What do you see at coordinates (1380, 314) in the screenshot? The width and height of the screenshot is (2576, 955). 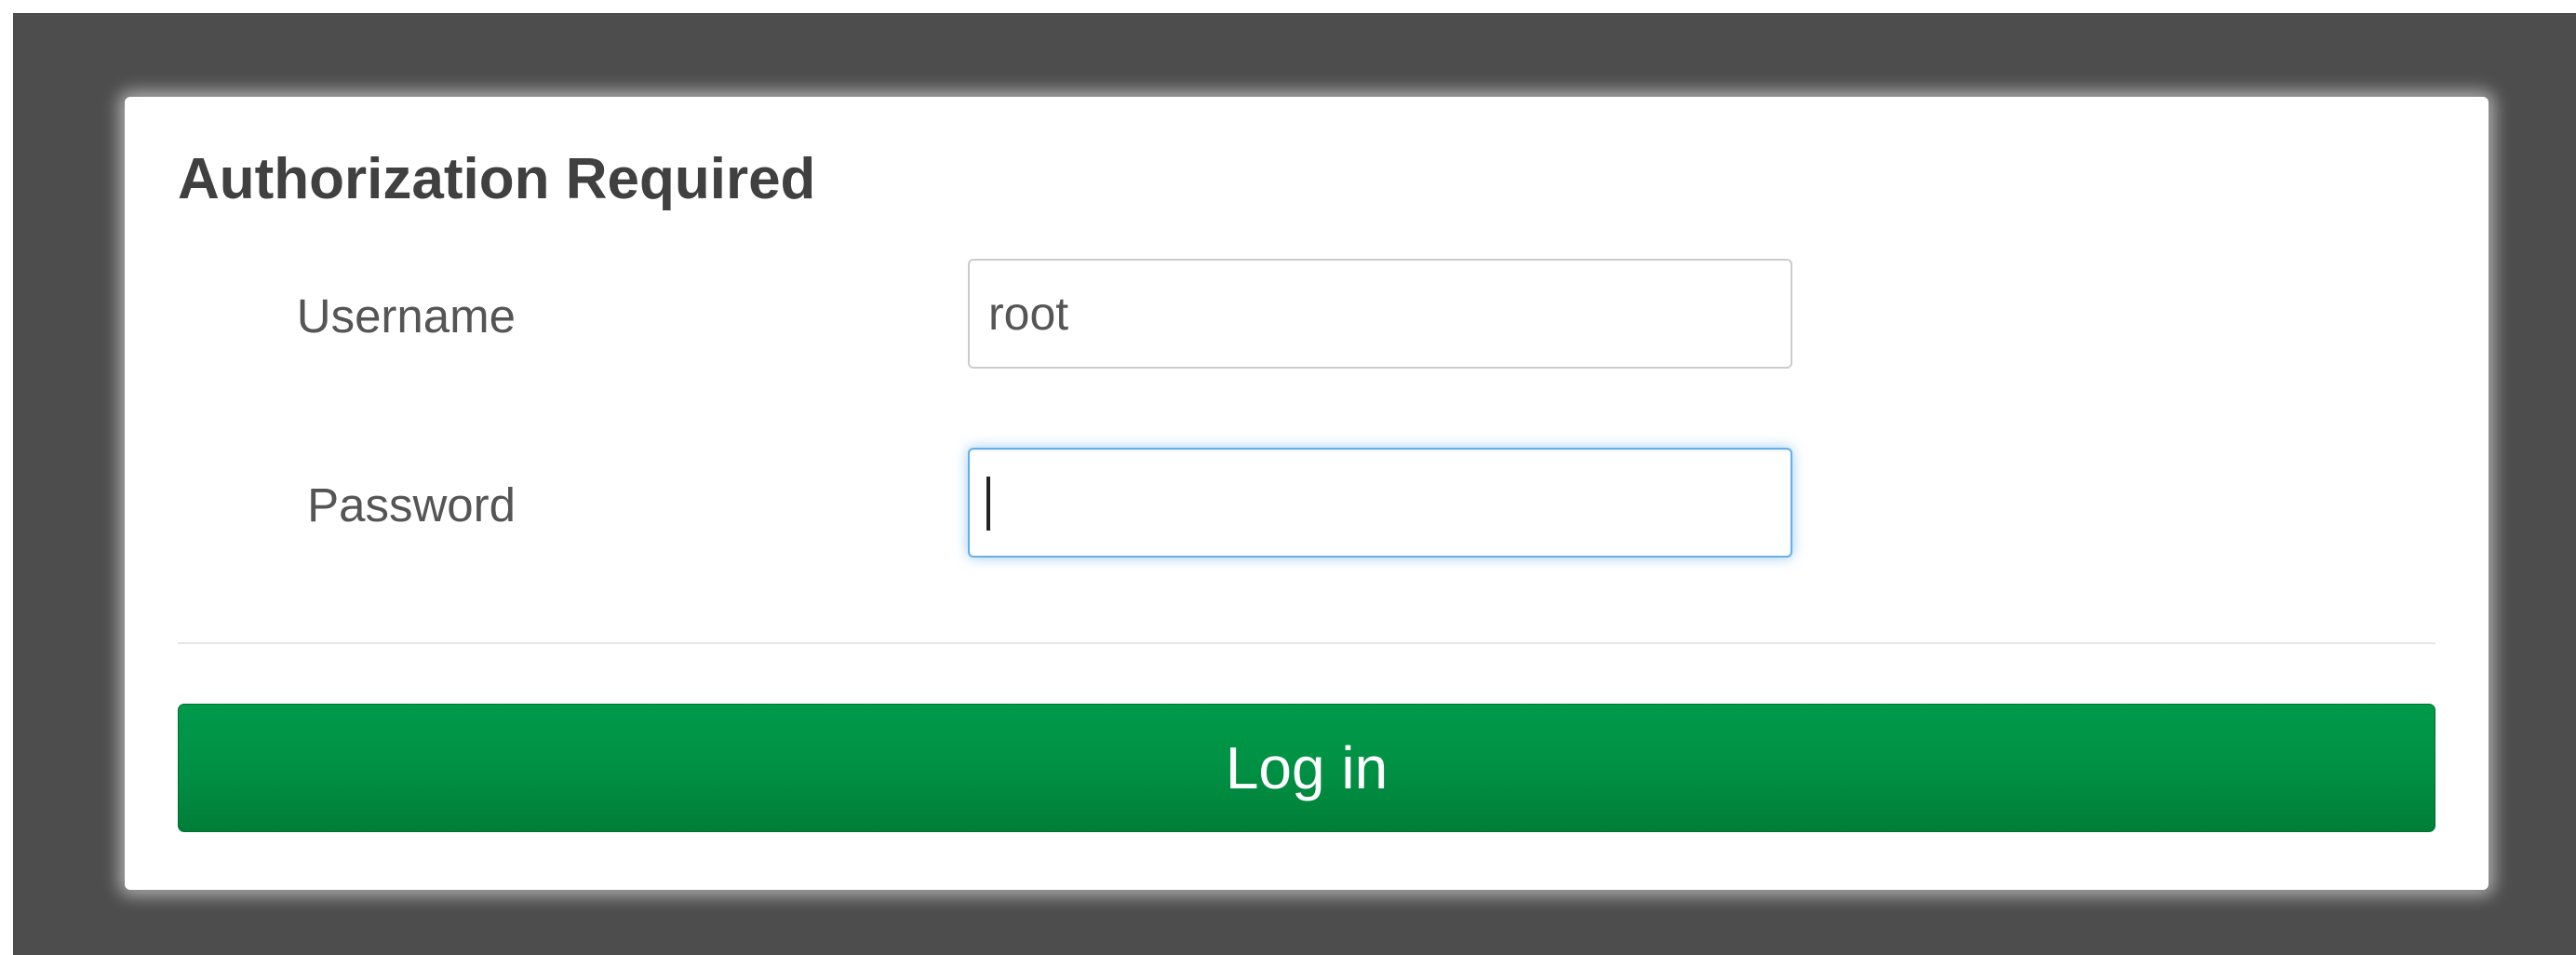 I see `username-input` at bounding box center [1380, 314].